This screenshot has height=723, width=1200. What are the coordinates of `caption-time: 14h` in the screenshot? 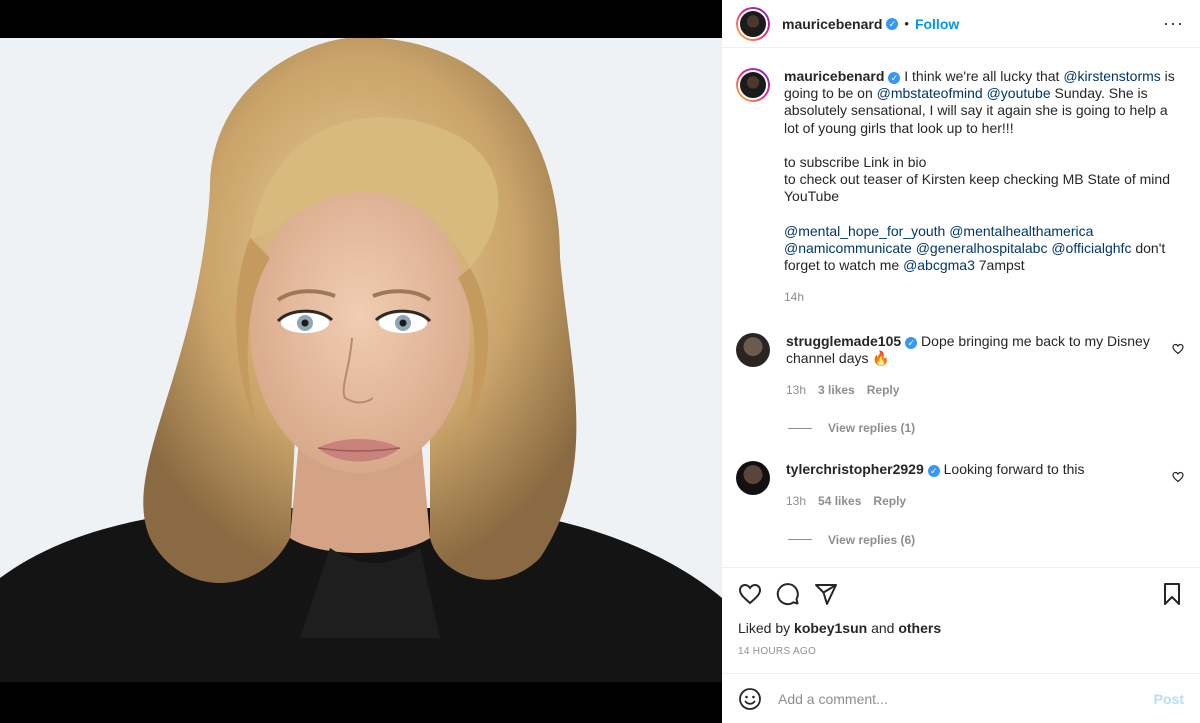 It's located at (794, 297).